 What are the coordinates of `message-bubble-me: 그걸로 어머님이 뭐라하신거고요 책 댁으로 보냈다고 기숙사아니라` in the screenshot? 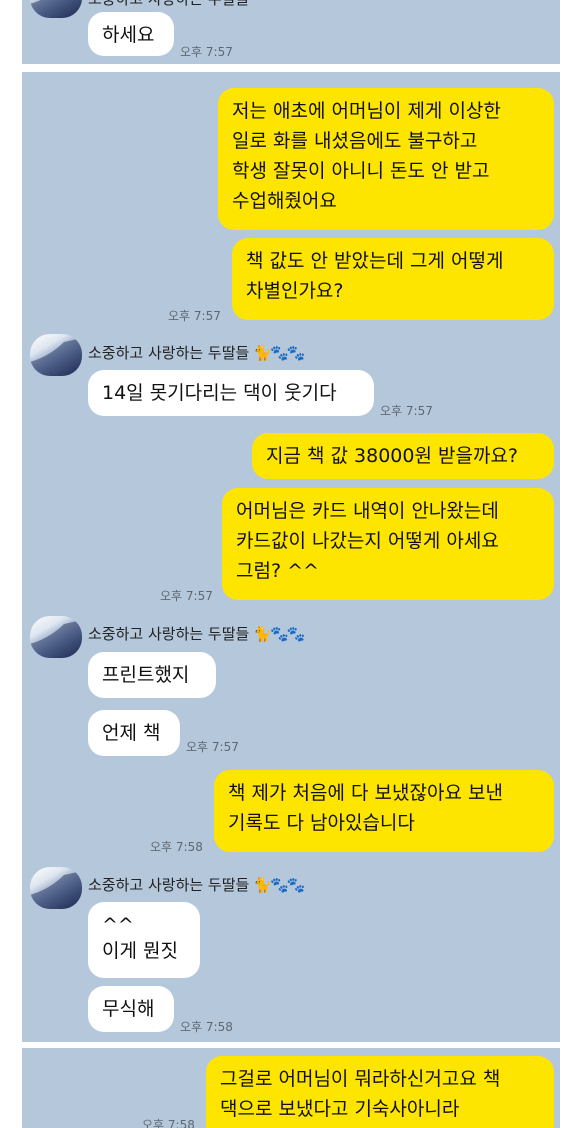 It's located at (380, 1092).